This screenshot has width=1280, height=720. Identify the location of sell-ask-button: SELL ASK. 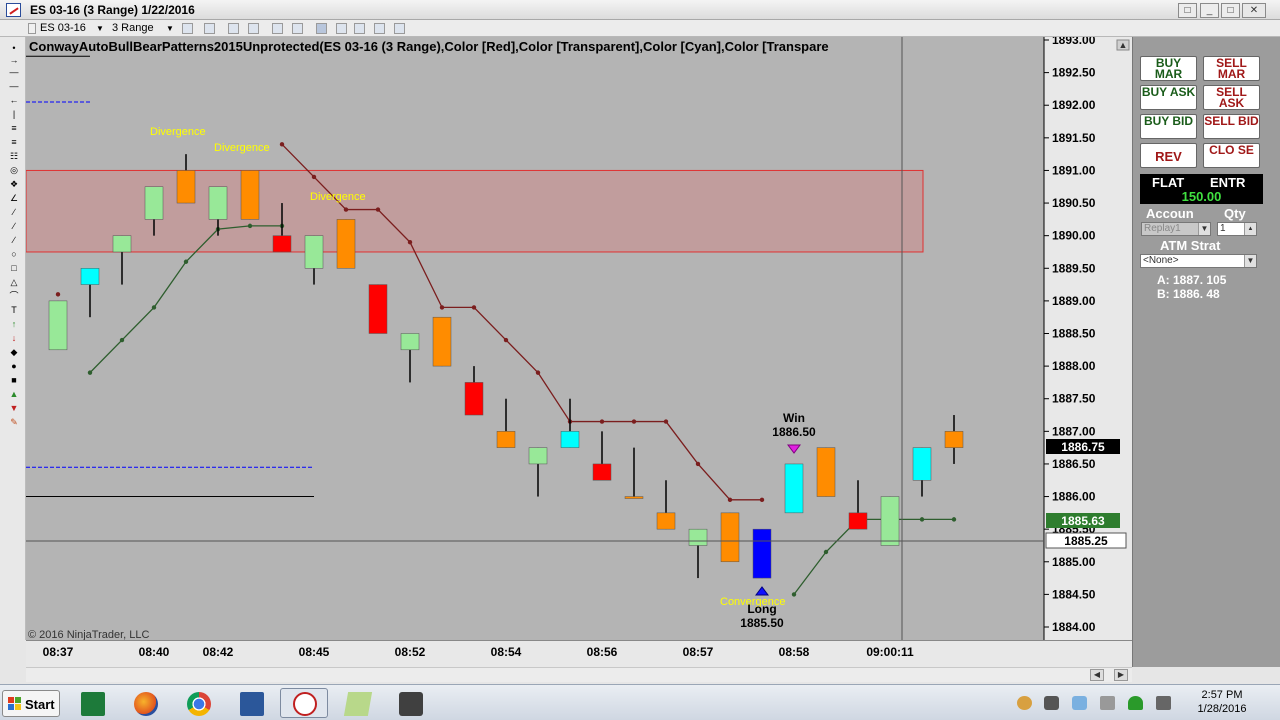
(1231, 97).